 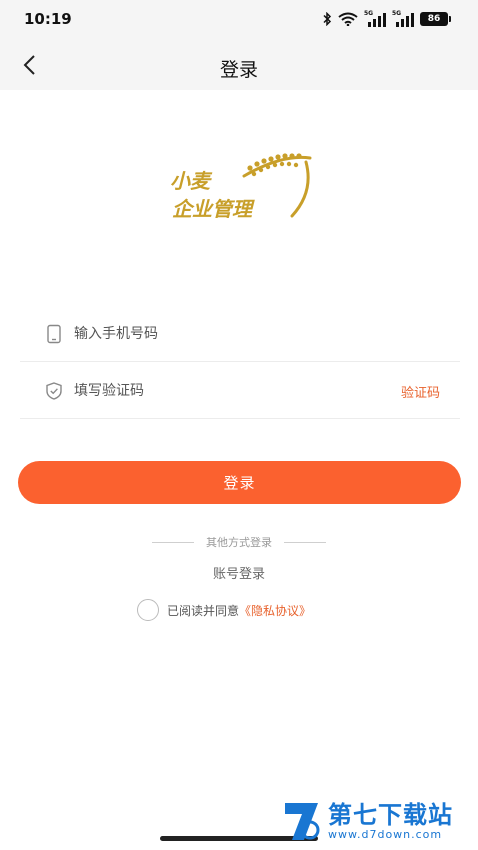 What do you see at coordinates (385, 834) in the screenshot?
I see `watermark-url: www.d7down.com` at bounding box center [385, 834].